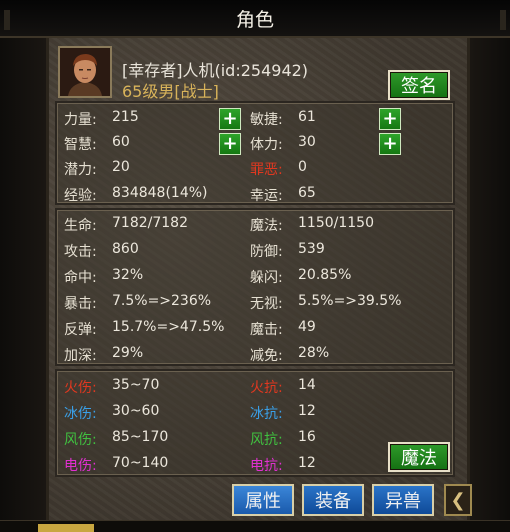 Image resolution: width=510 pixels, height=532 pixels. I want to click on chevron-left-icon: ❮, so click(458, 500).